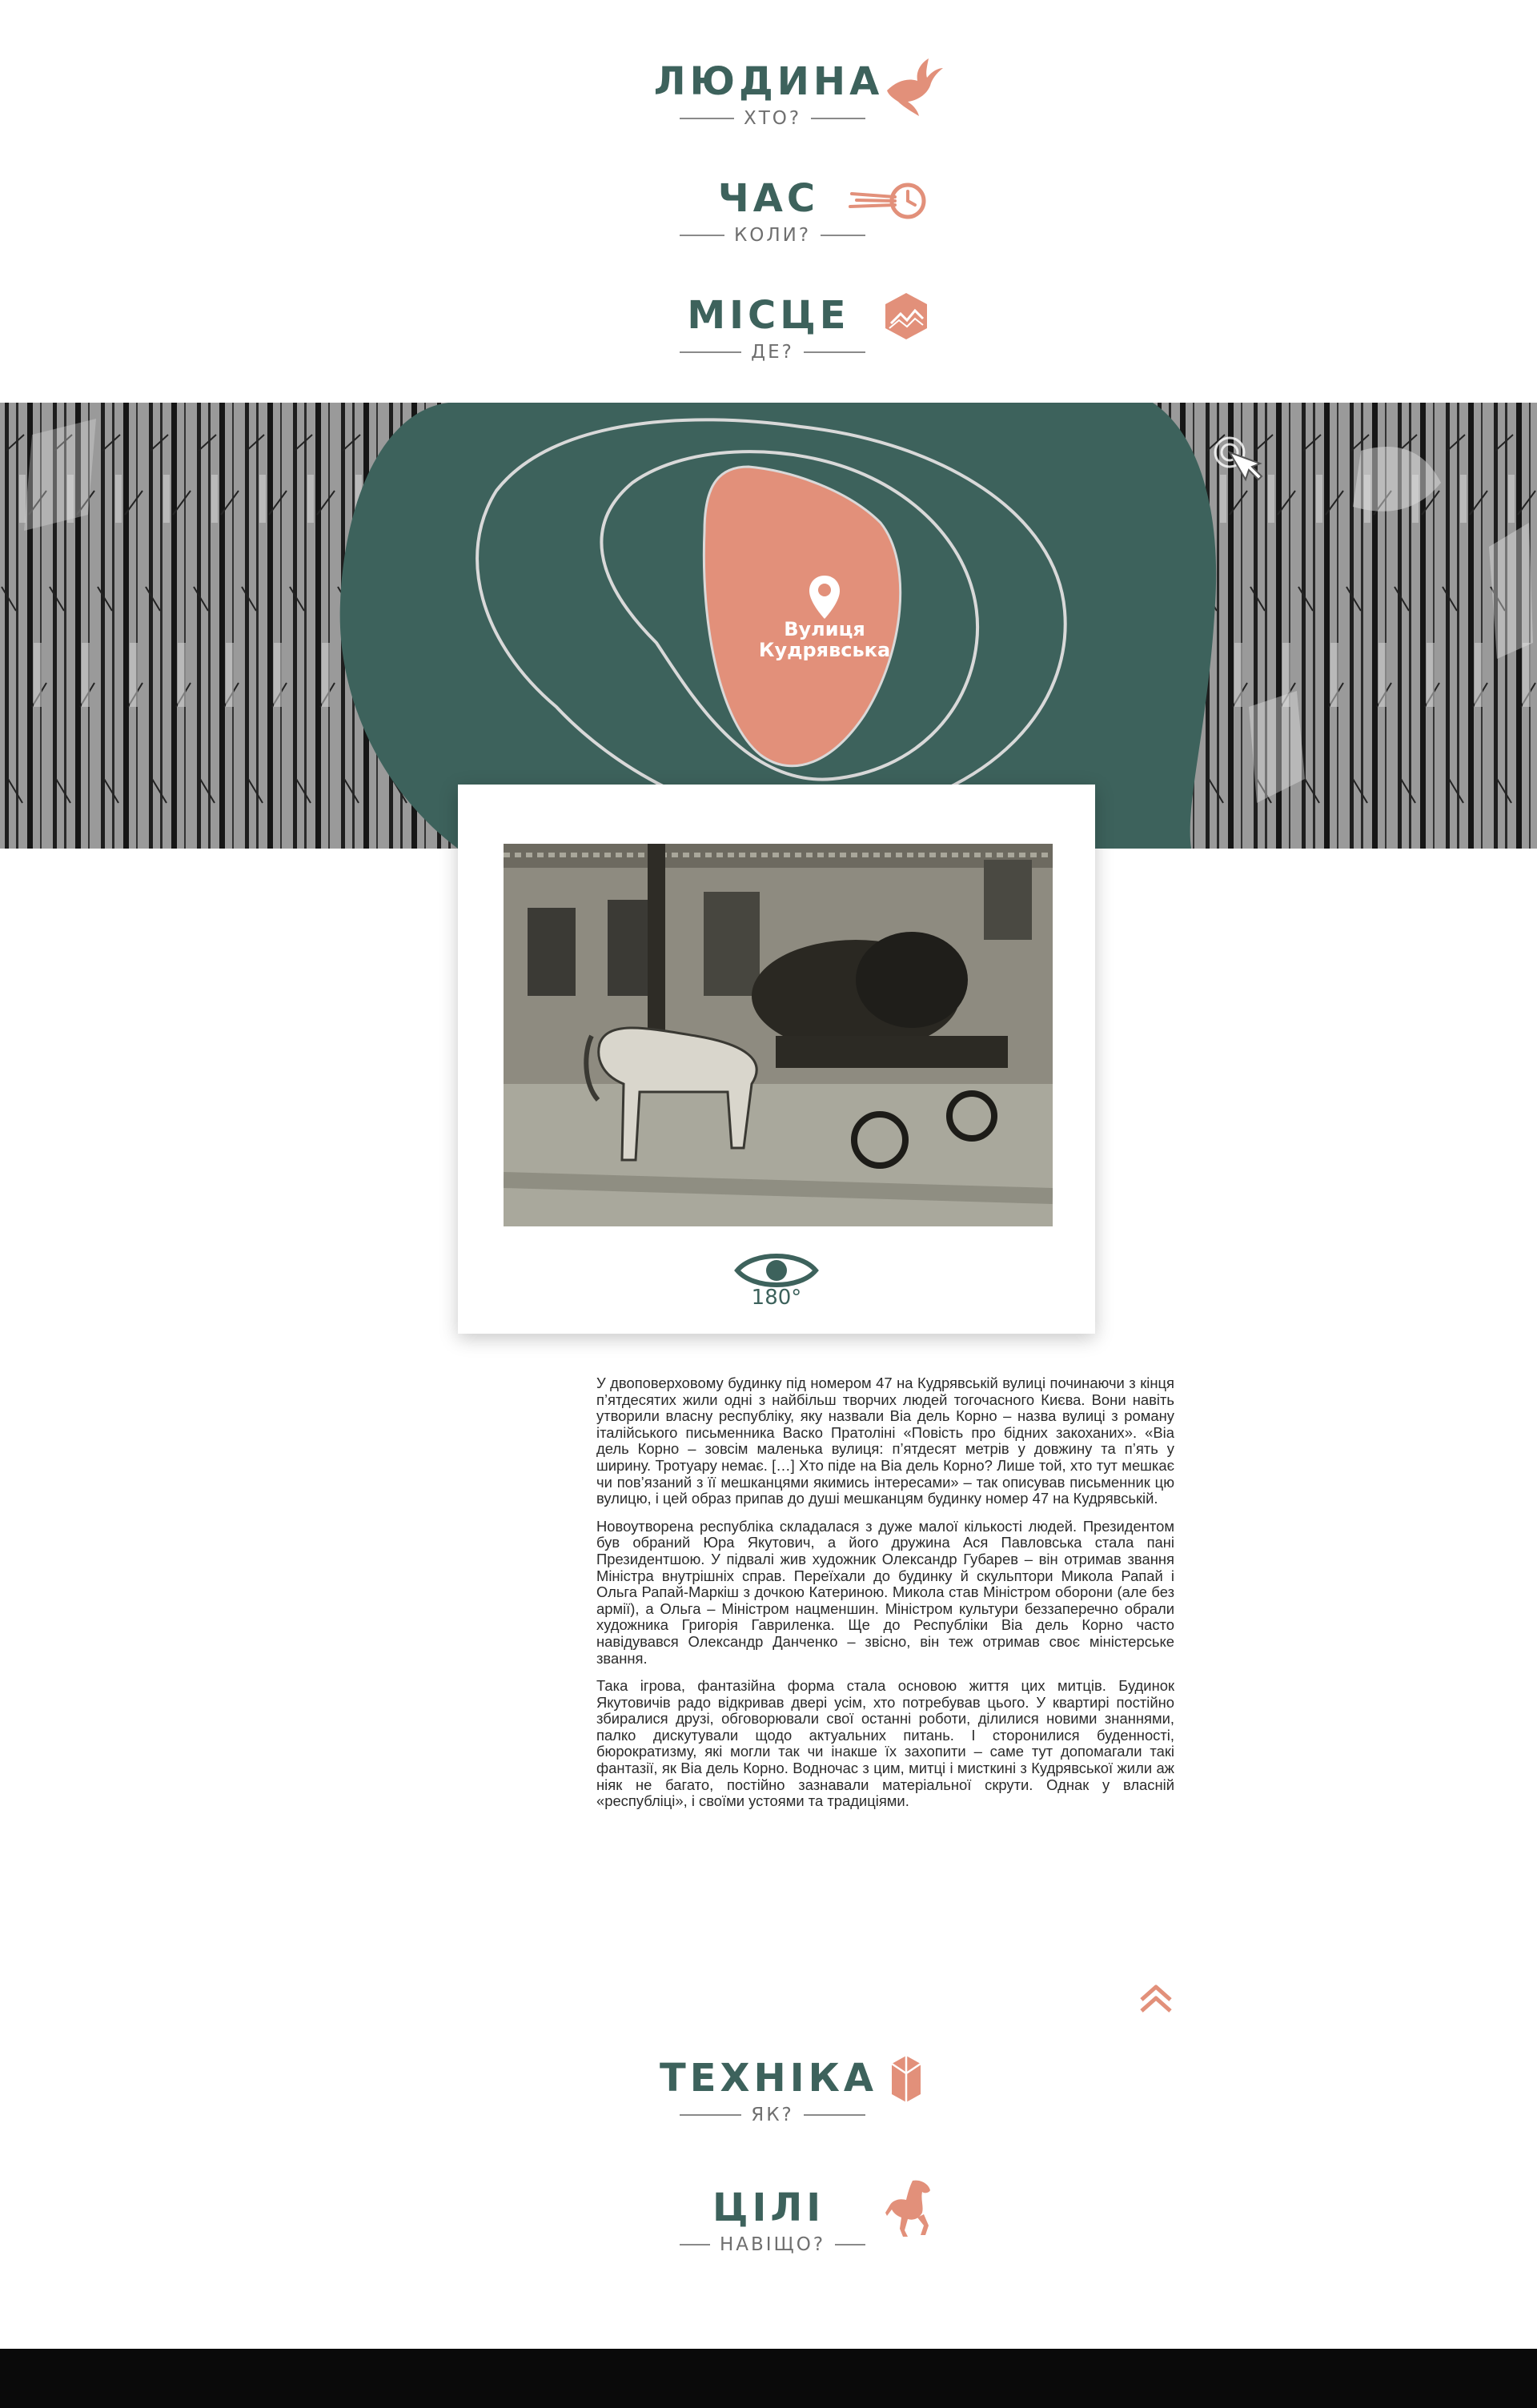 This screenshot has height=2408, width=1537. I want to click on nav-subtitle: КОЛИ?, so click(773, 235).